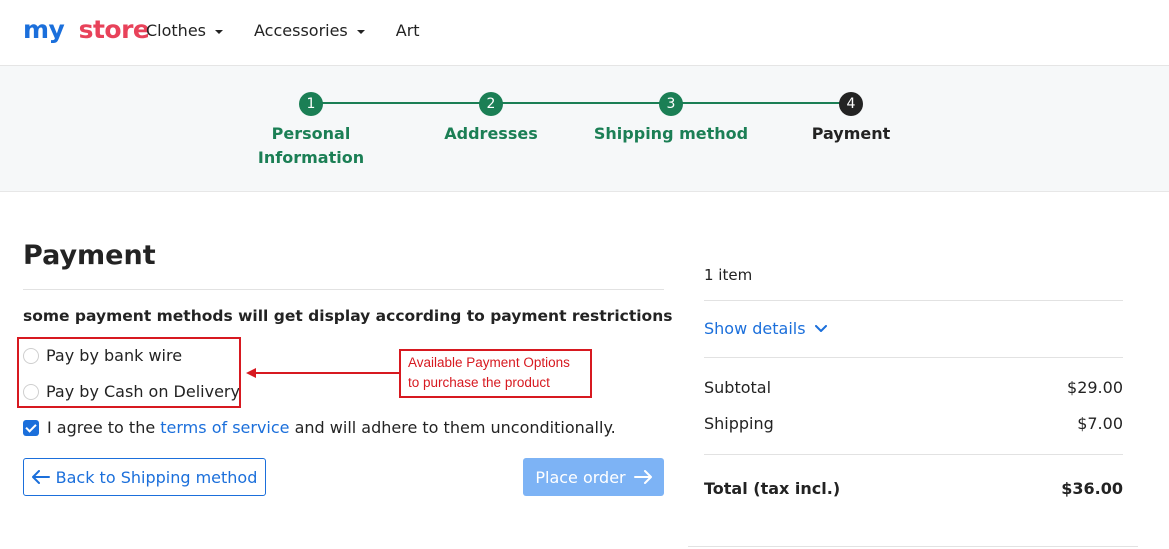 The height and width of the screenshot is (549, 1169). I want to click on summary-value: $36.00, so click(1092, 488).